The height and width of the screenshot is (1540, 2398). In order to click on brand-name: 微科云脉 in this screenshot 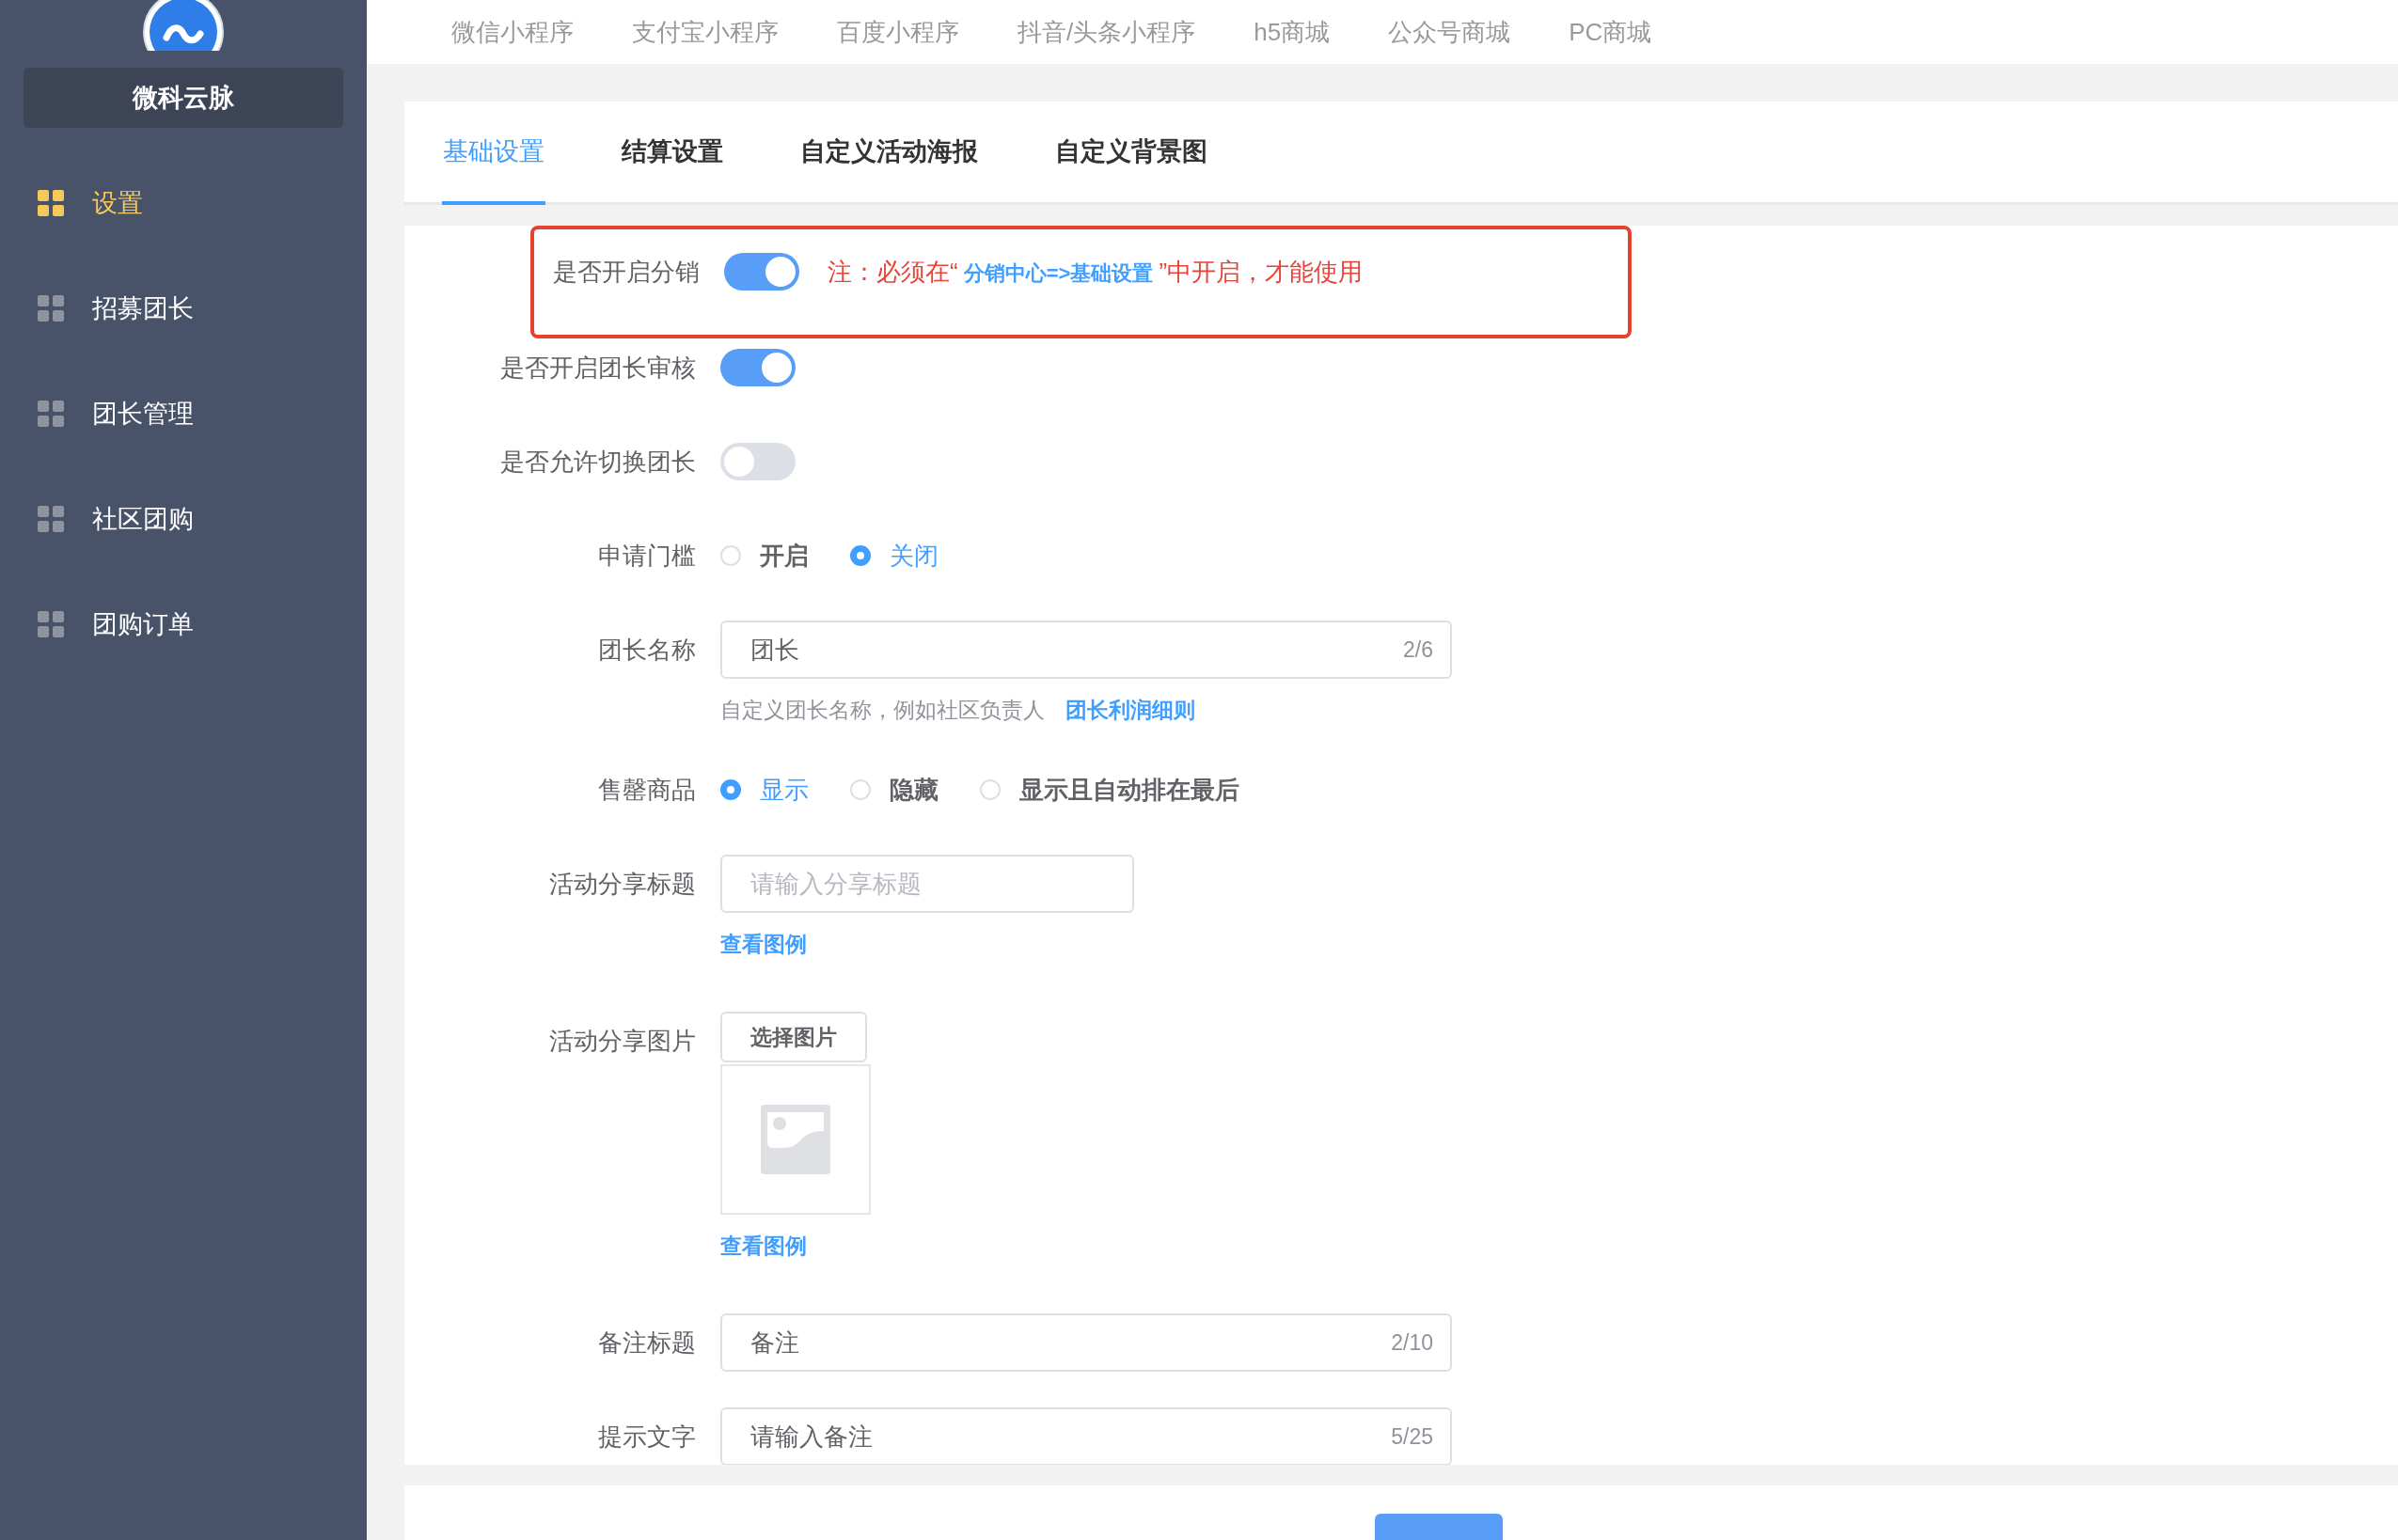, I will do `click(184, 98)`.